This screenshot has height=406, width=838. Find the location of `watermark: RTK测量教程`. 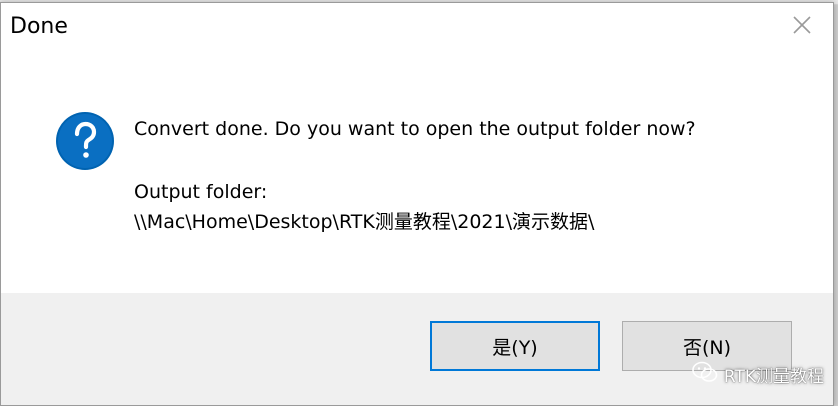

watermark: RTK测量教程 is located at coordinates (758, 374).